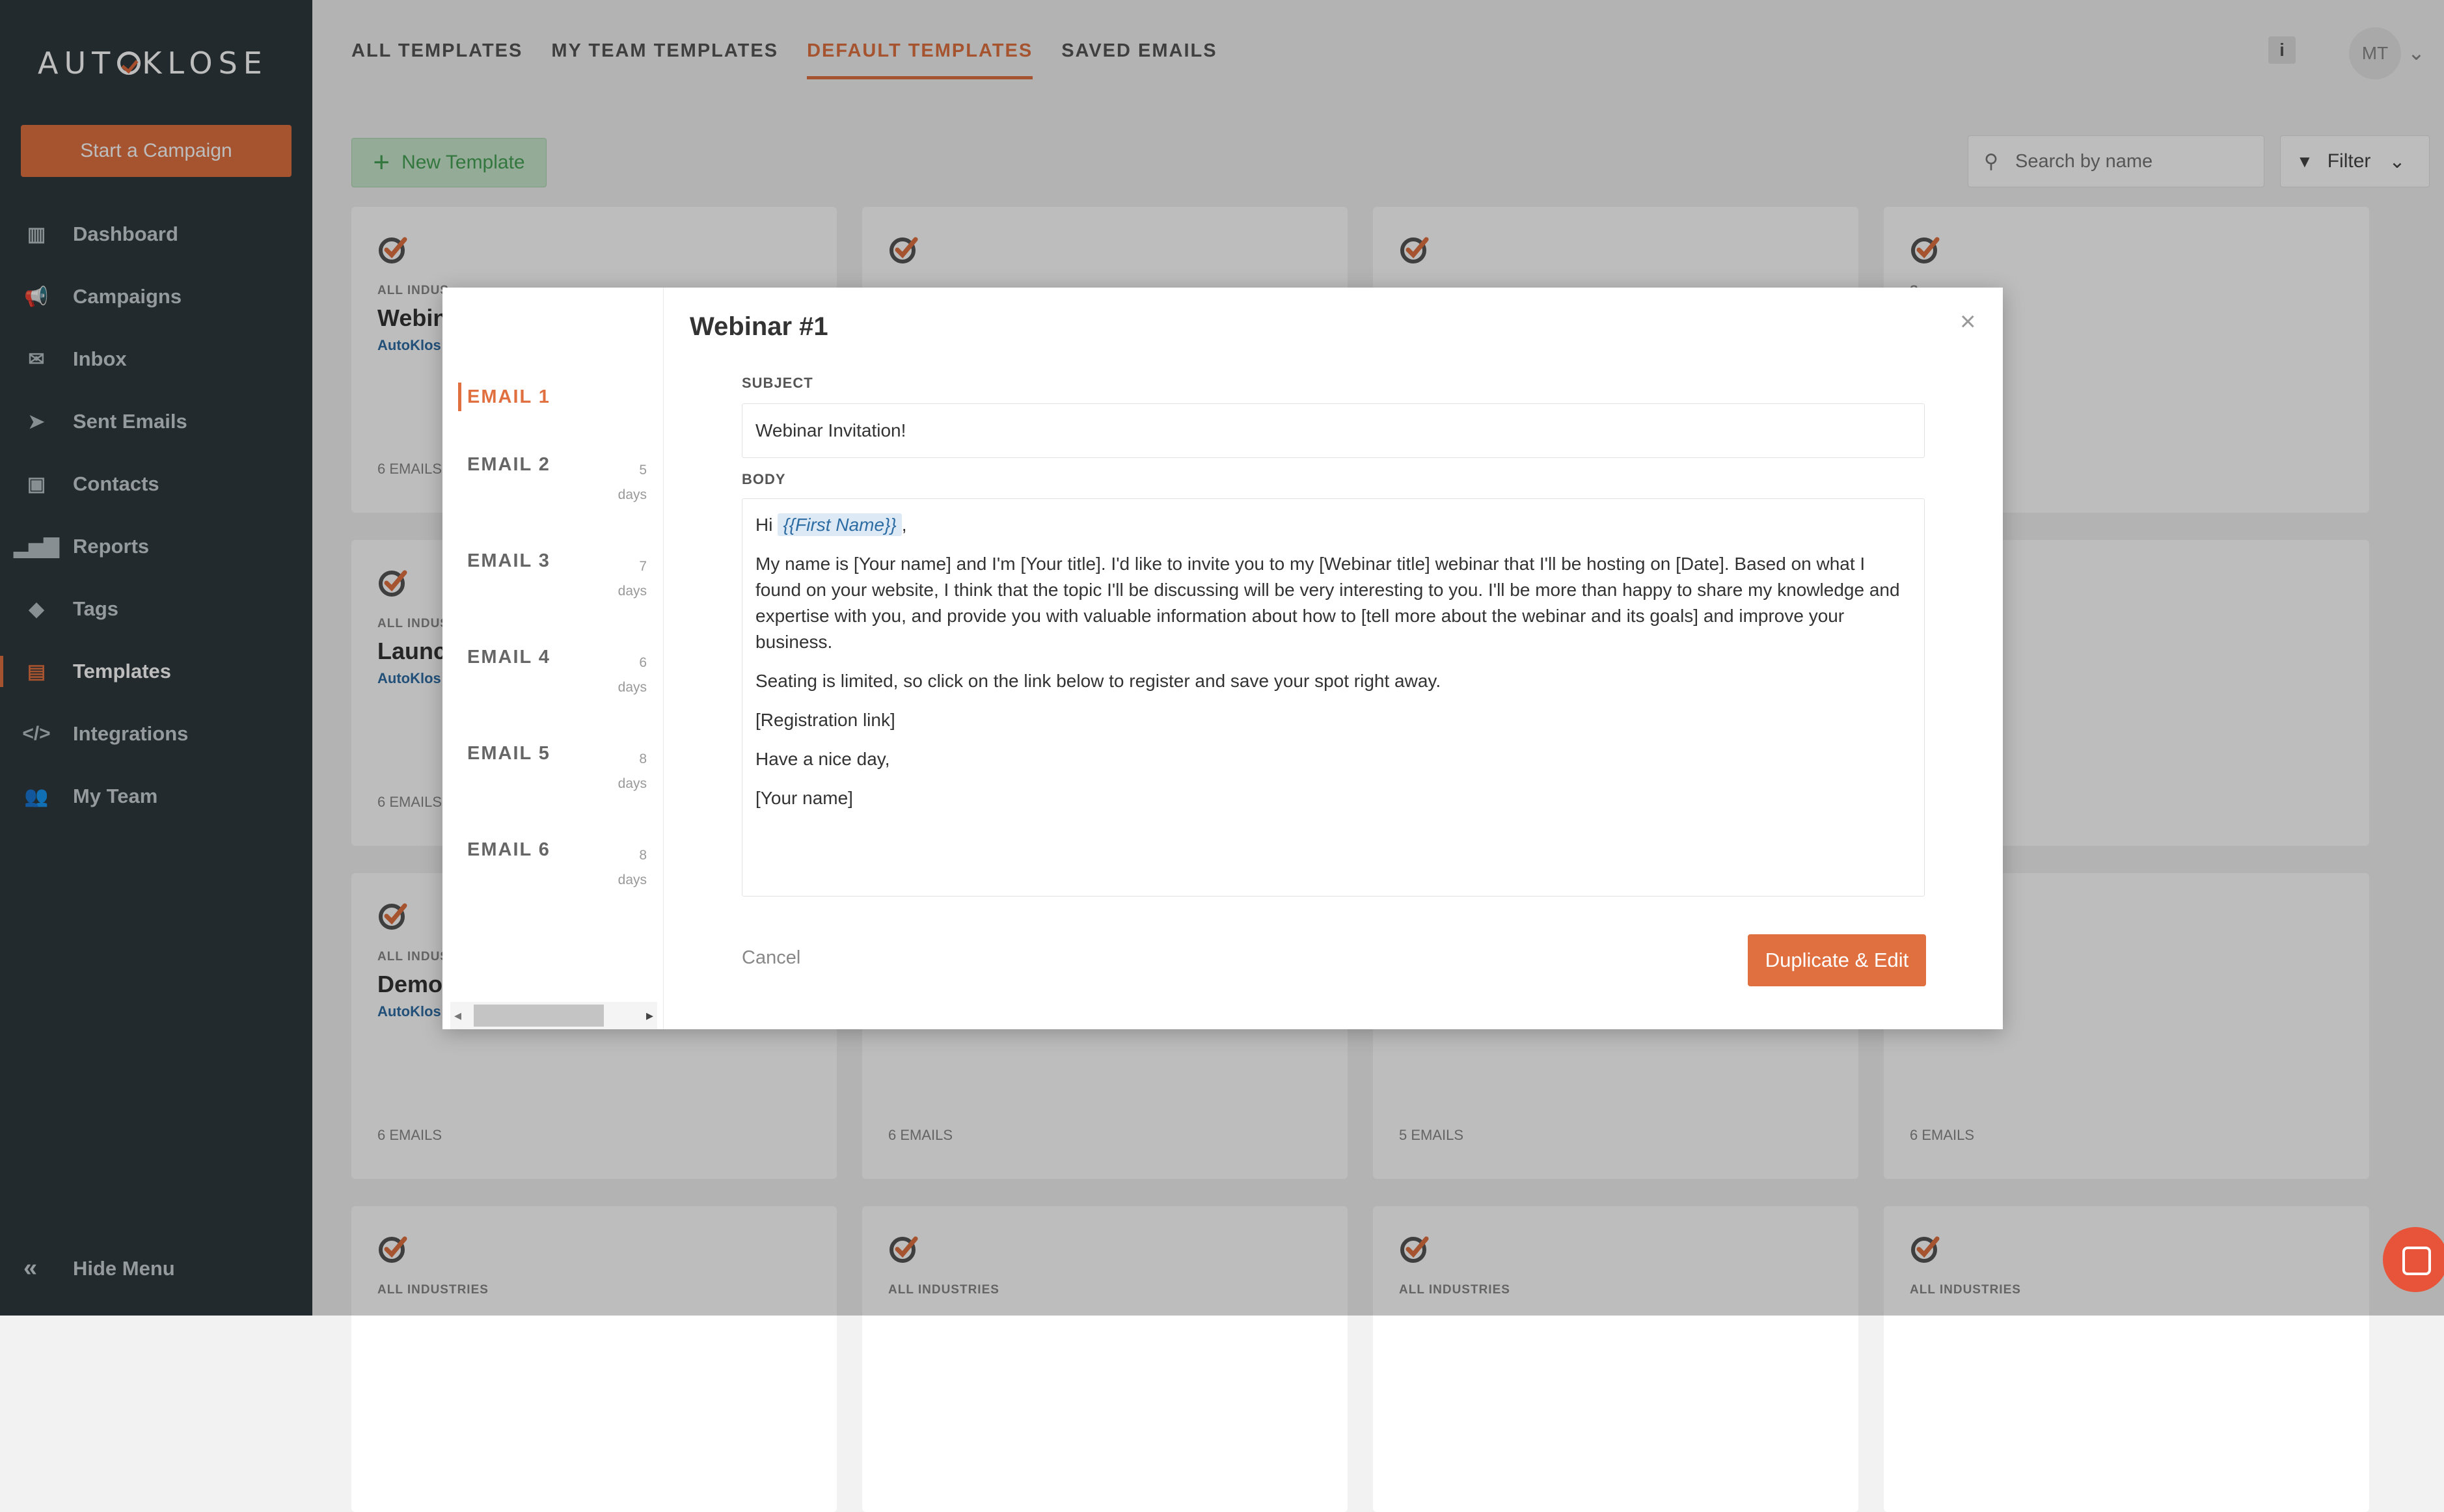 This screenshot has width=2444, height=1512. What do you see at coordinates (643, 662) in the screenshot?
I see `delay-number: 6` at bounding box center [643, 662].